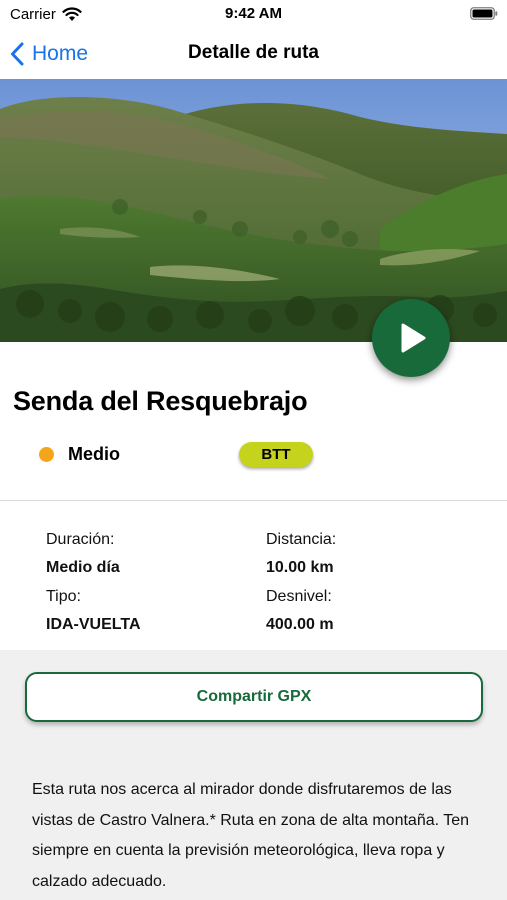  I want to click on status-bar: Carrier 9:42 AM, so click(253, 15).